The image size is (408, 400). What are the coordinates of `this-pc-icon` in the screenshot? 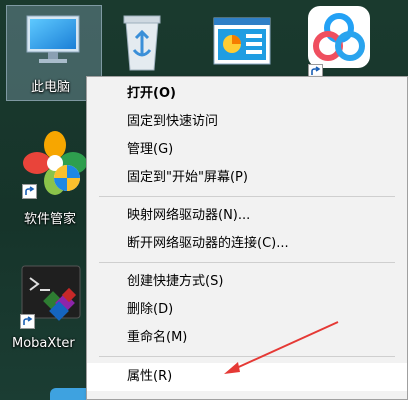 It's located at (53, 39).